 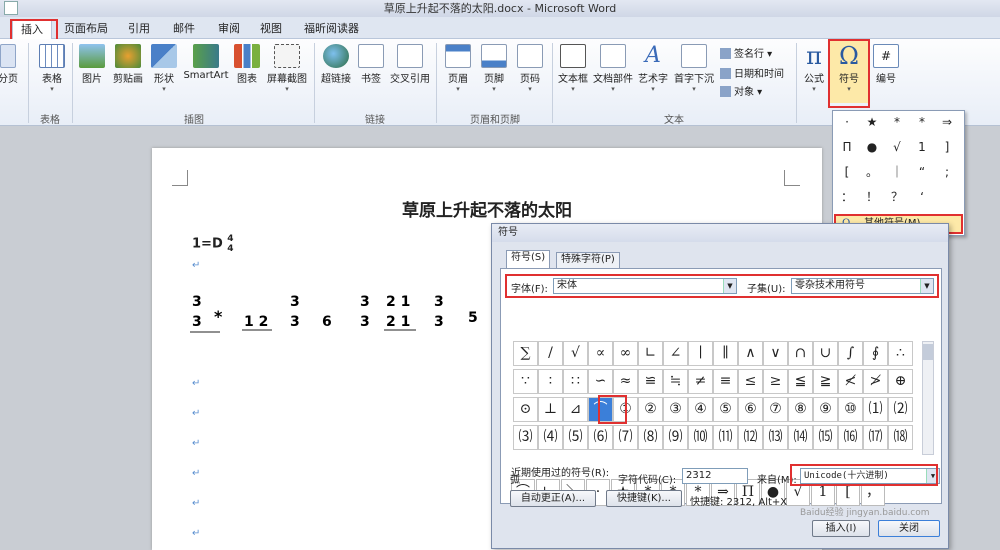 What do you see at coordinates (700, 437) in the screenshot?
I see `symbol-cell: ⑽` at bounding box center [700, 437].